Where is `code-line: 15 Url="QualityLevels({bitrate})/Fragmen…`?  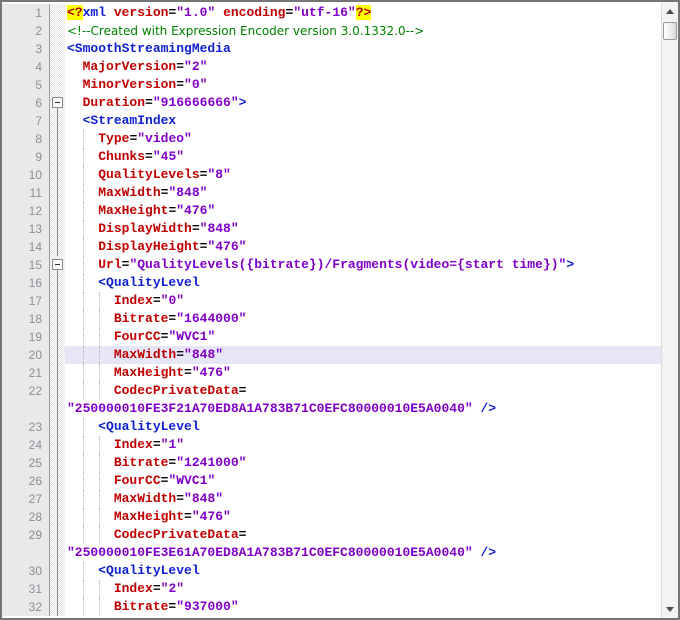 code-line: 15 Url="QualityLevels({bitrate})/Fragmen… is located at coordinates (331, 265).